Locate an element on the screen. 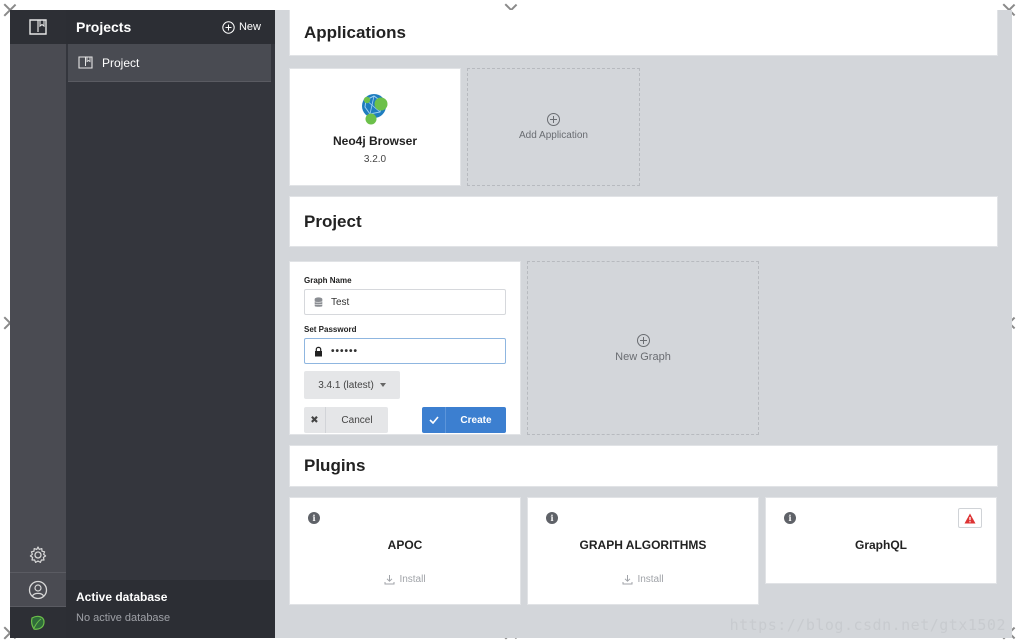 Image resolution: width=1018 pixels, height=642 pixels. section-title: Project is located at coordinates (333, 221).